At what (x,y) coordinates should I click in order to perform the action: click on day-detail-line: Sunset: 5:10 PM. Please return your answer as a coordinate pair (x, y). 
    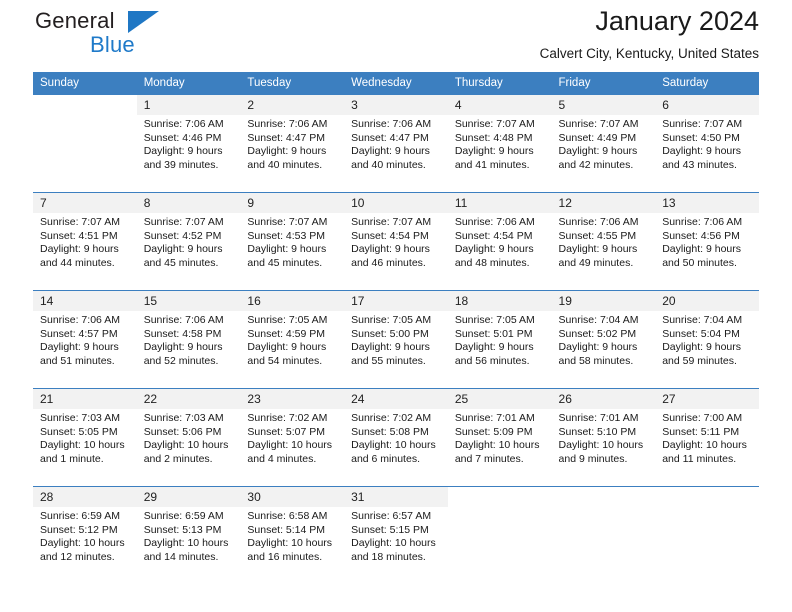
    Looking at the image, I should click on (597, 431).